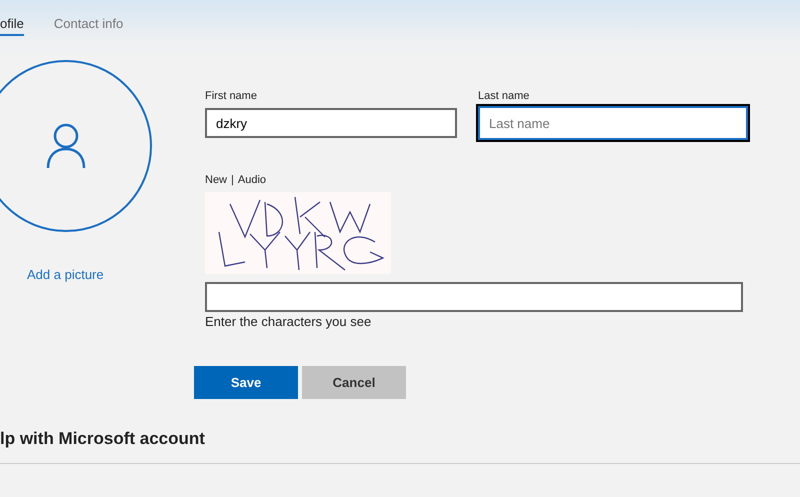 Image resolution: width=800 pixels, height=497 pixels. Describe the element at coordinates (288, 321) in the screenshot. I see `hint-text: Enter the characters you see` at that location.